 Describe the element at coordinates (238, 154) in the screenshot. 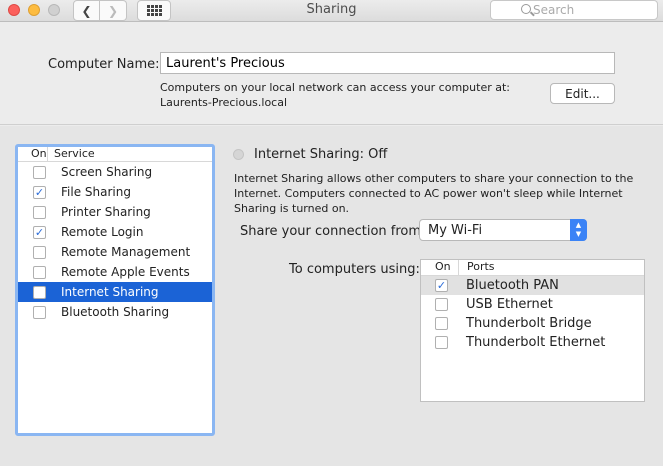

I see `status-indicator-icon` at that location.